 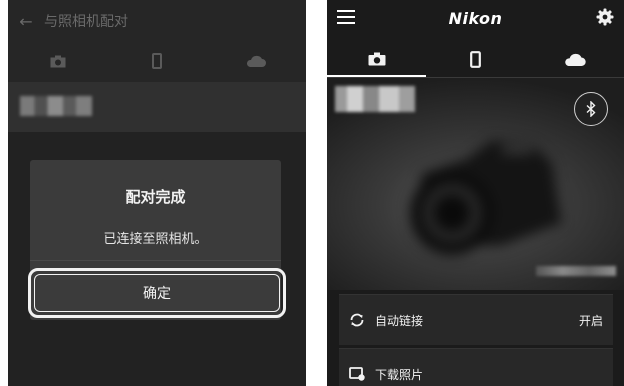 I want to click on brand-logo: Nikon, so click(x=475, y=18).